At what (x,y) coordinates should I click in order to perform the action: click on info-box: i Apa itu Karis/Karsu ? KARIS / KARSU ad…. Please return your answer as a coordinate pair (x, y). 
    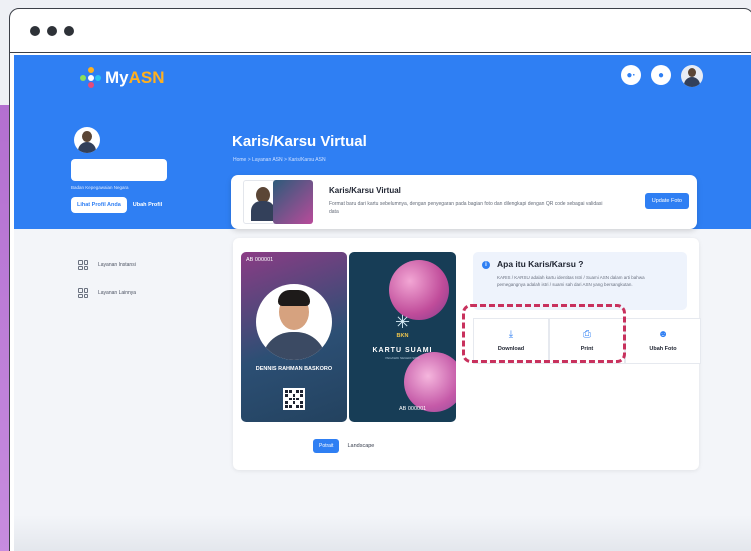
    Looking at the image, I should click on (580, 281).